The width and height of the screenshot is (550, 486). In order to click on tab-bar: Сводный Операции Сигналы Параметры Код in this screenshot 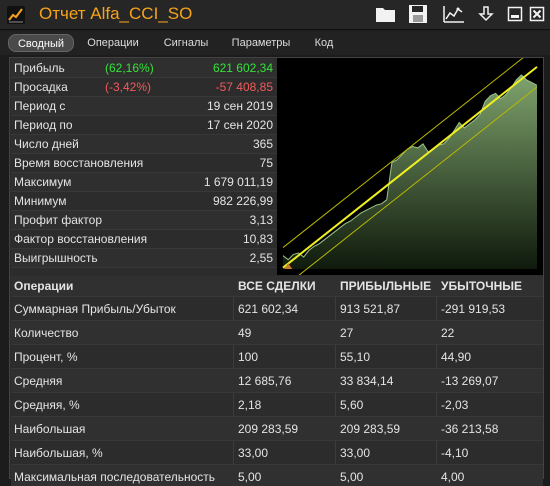, I will do `click(275, 43)`.